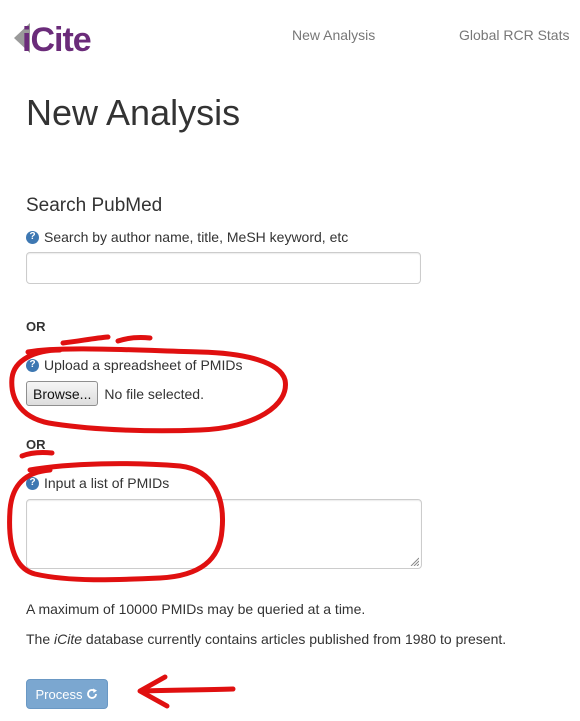 Image resolution: width=580 pixels, height=721 pixels. Describe the element at coordinates (68, 639) in the screenshot. I see `database-name: iCite` at that location.